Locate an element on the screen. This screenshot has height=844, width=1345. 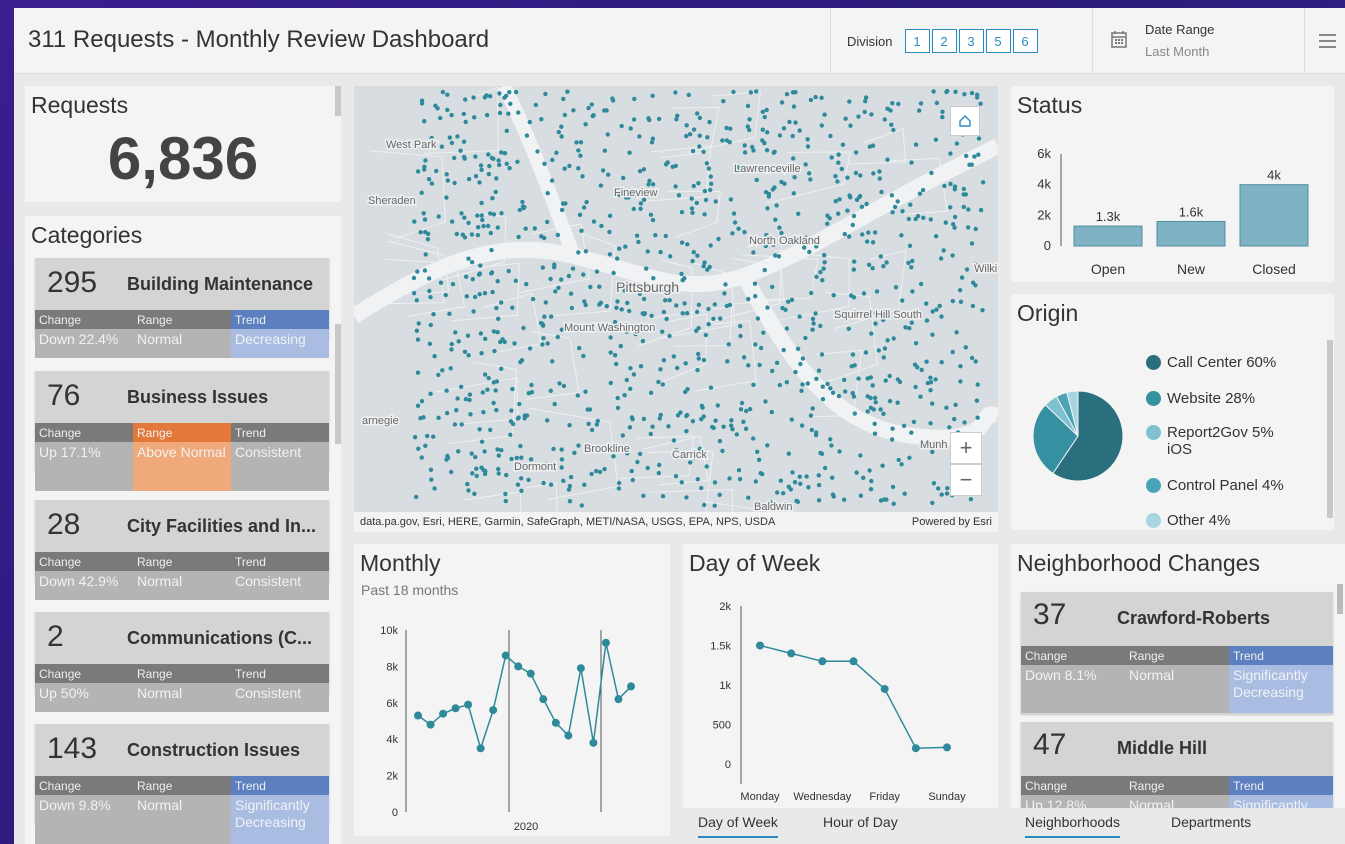
day-of-week-point is located at coordinates (947, 747).